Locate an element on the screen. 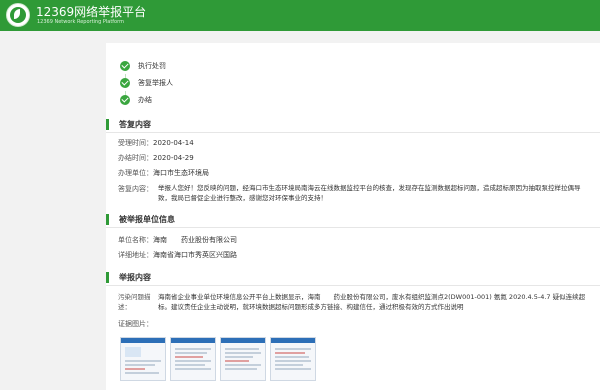  platform-subtitle: 12369 Network Reporting Platform is located at coordinates (80, 22).